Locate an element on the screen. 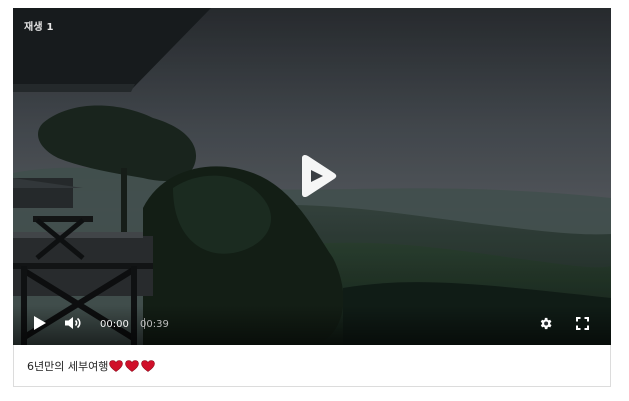 This screenshot has width=629, height=401. duration-time: 00:39 is located at coordinates (154, 324).